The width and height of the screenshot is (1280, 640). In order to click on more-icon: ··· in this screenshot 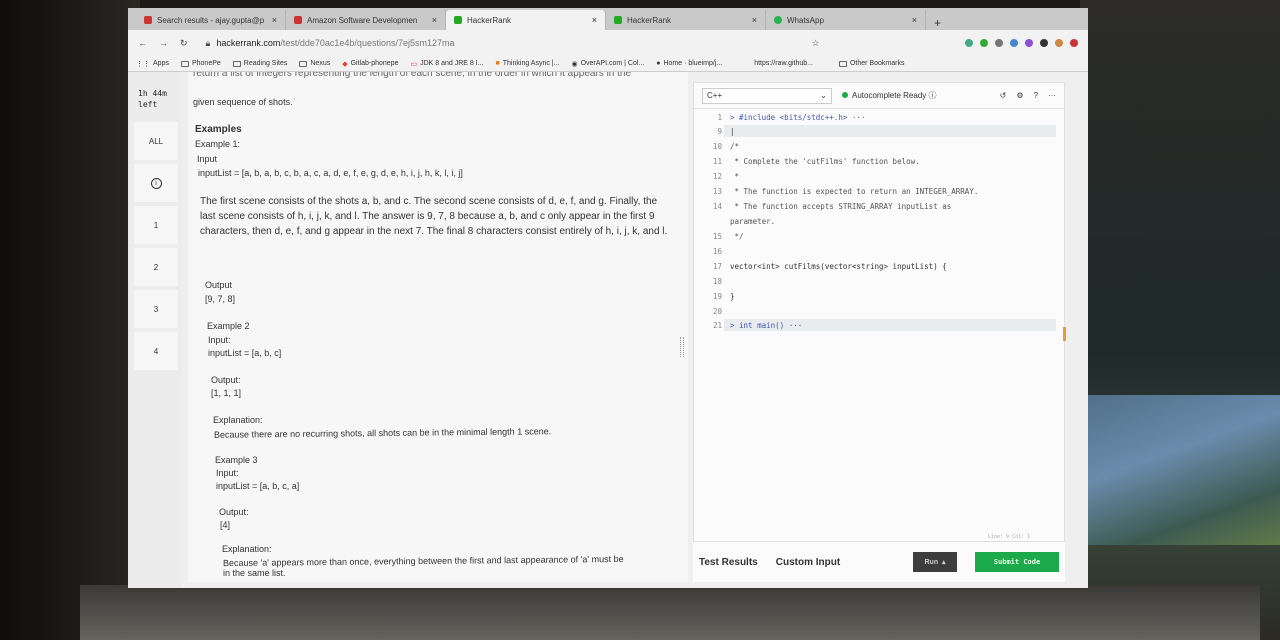, I will do `click(1052, 95)`.